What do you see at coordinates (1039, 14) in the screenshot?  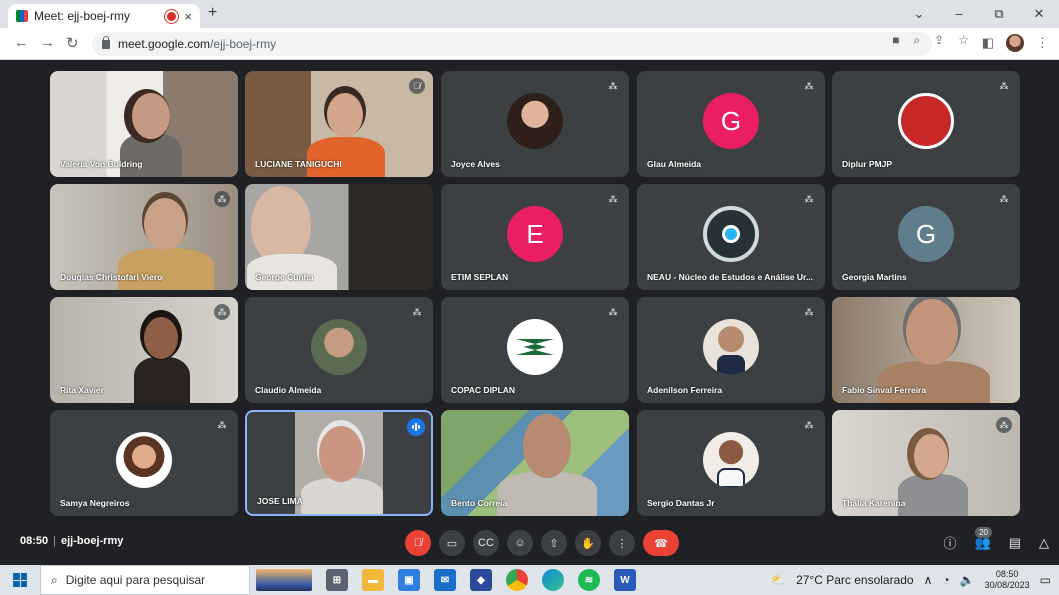 I see `close-window-button: ✕` at bounding box center [1039, 14].